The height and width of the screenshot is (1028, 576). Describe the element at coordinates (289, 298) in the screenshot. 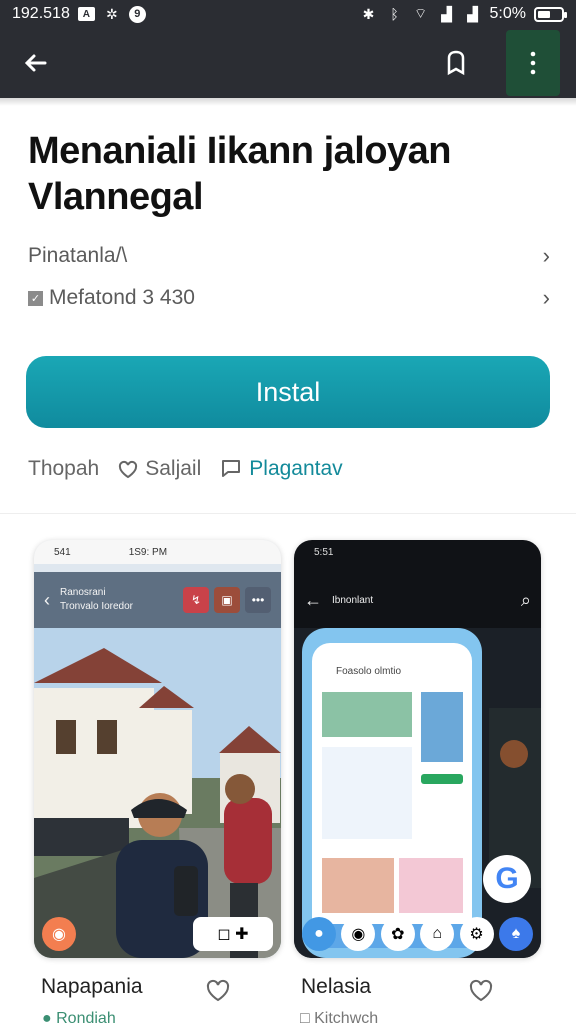

I see `meta-row: ✓ Mefatond 3 430 ›` at that location.